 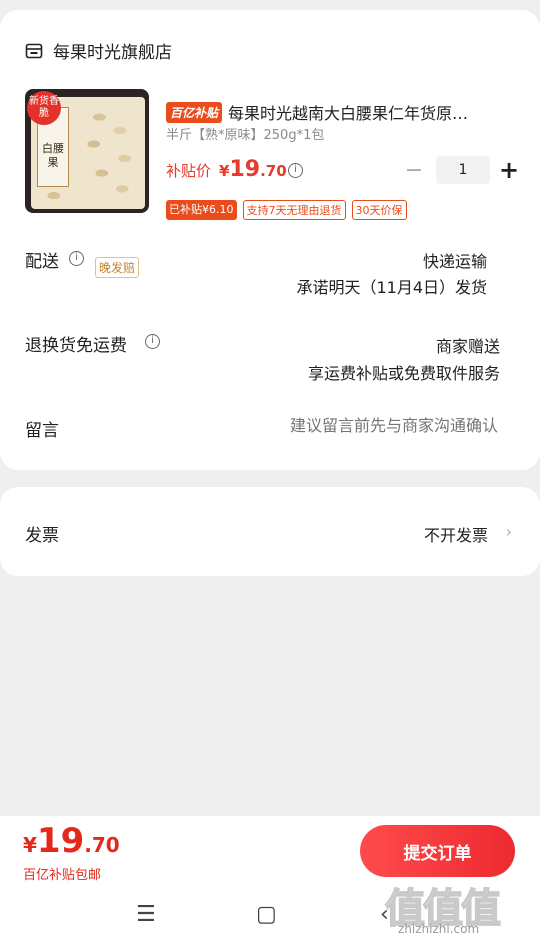 I want to click on promo-tags: 已补贴¥6.10 支持7天无理由退货 30天价保, so click(x=289, y=210).